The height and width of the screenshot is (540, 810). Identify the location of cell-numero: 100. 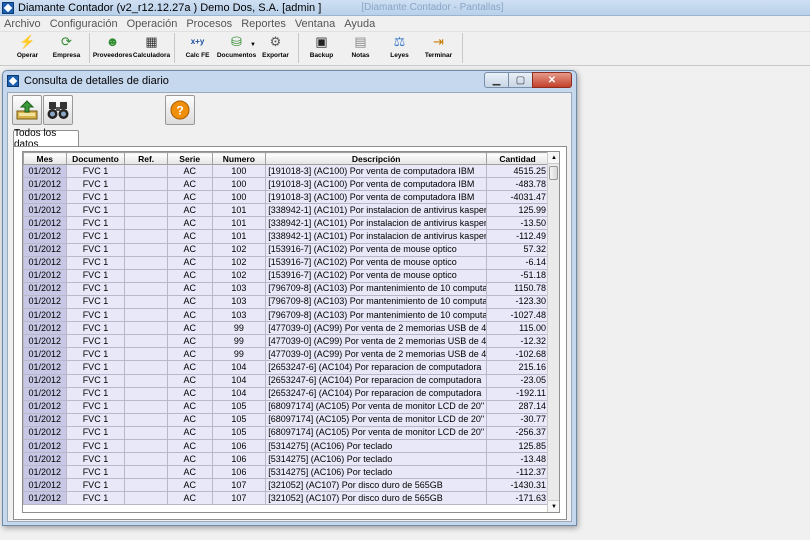
(239, 184).